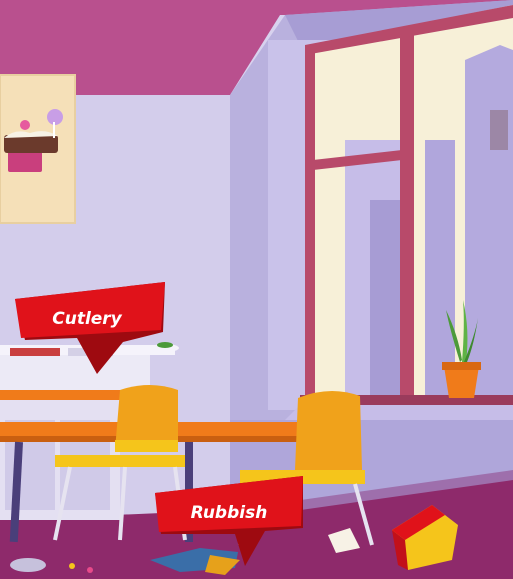  Describe the element at coordinates (38, 149) in the screenshot. I see `cake-poster-icon` at that location.